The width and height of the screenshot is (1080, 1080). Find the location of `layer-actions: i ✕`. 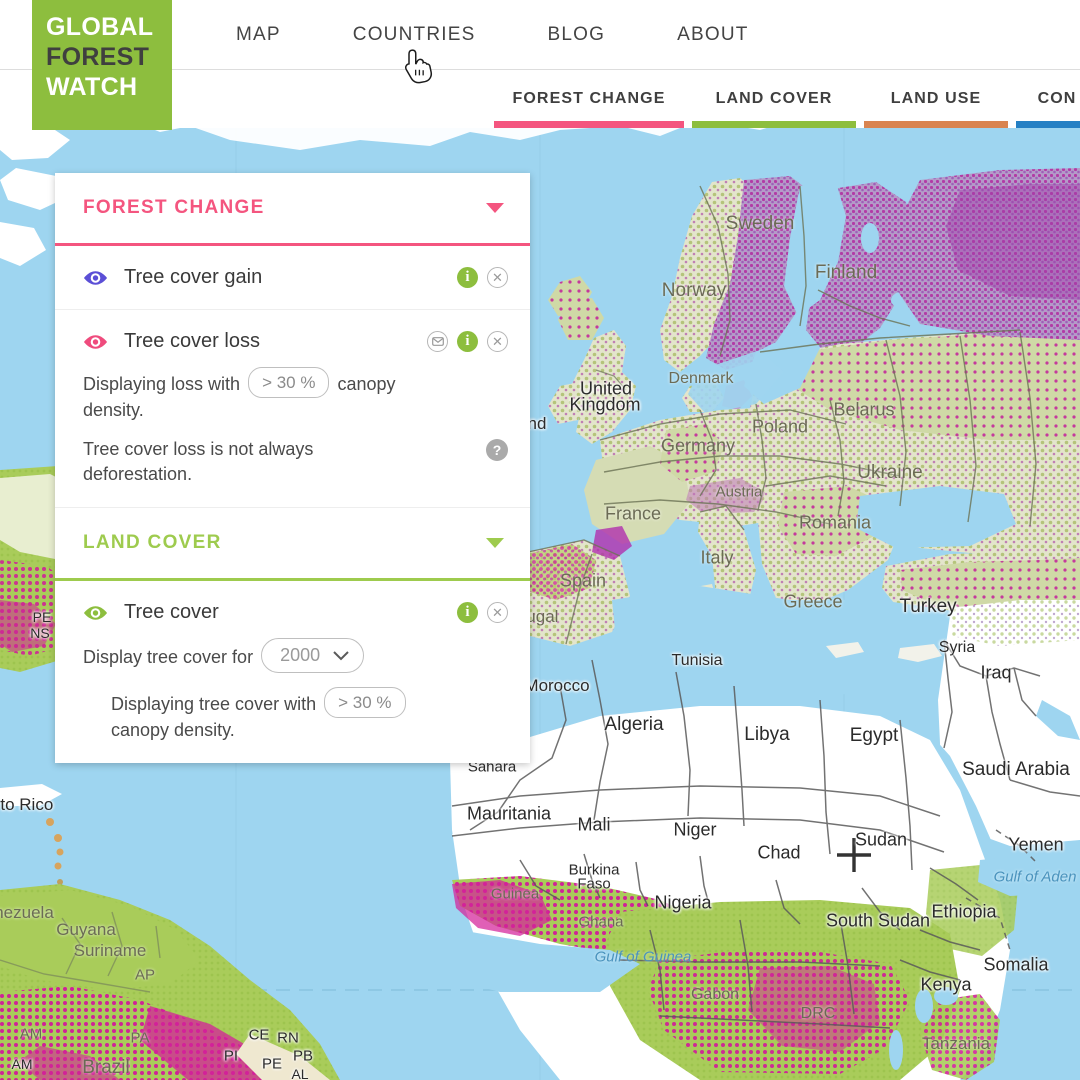

layer-actions: i ✕ is located at coordinates (482, 612).